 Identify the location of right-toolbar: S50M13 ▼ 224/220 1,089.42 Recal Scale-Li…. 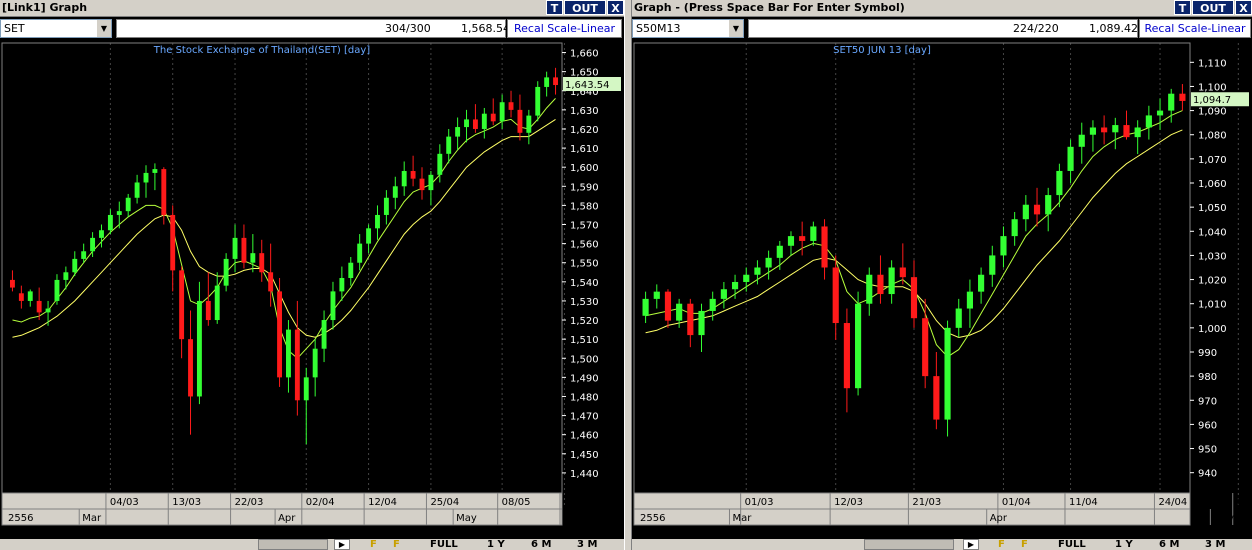
(942, 29).